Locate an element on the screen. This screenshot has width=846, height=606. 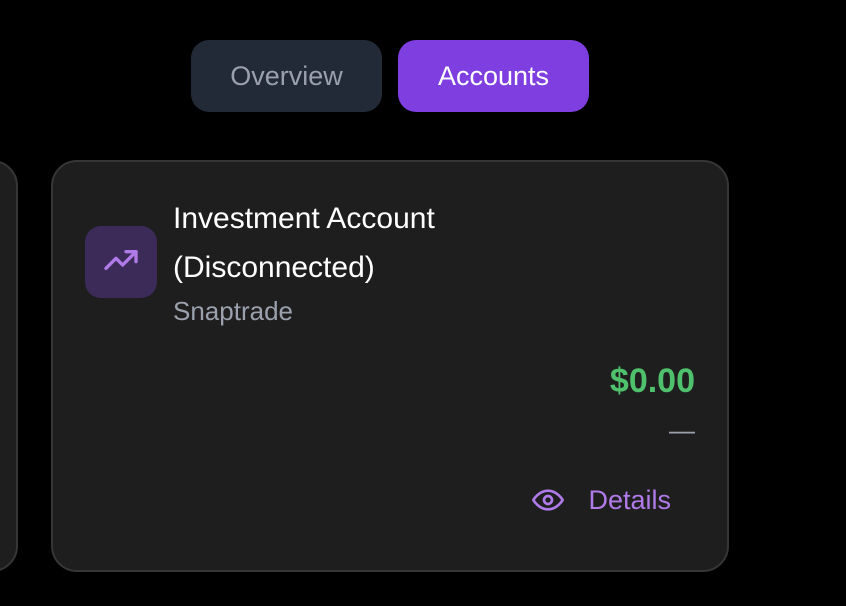
details-button: Details is located at coordinates (601, 500).